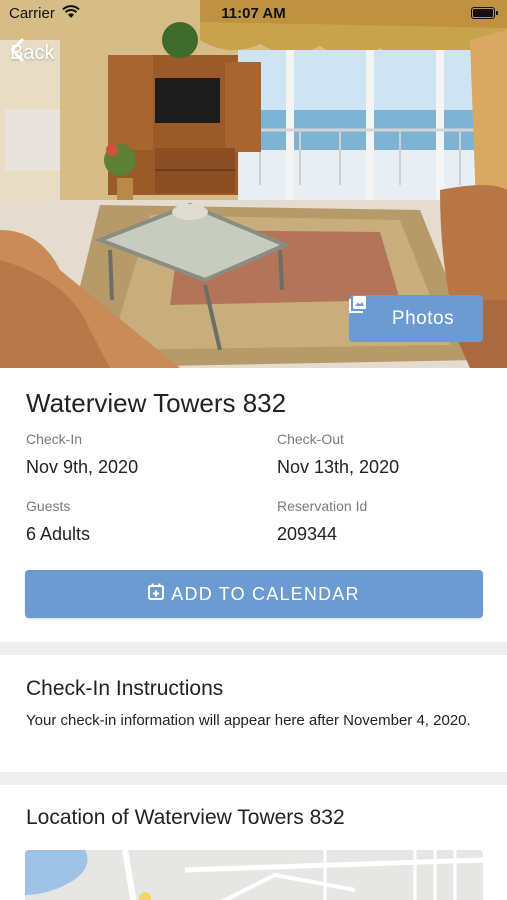  I want to click on back-button: Back, so click(32, 53).